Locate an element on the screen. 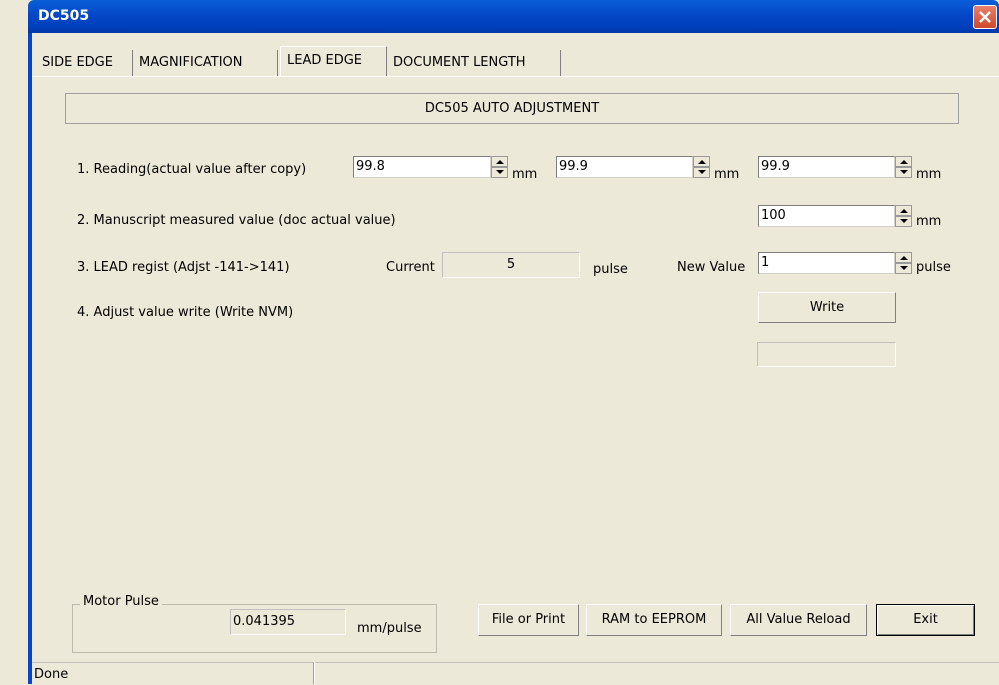  window-frame is located at coordinates (30, 358).